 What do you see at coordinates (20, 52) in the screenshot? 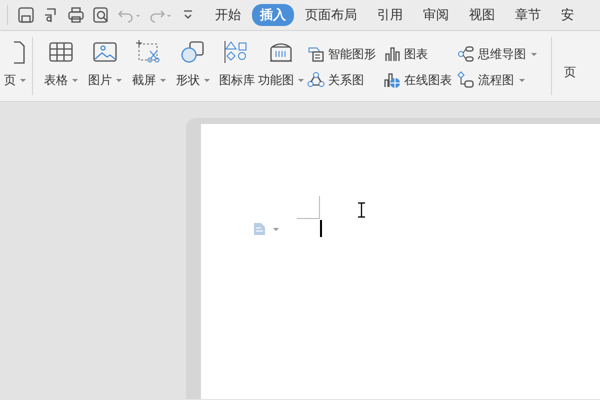
I see `page-icon` at bounding box center [20, 52].